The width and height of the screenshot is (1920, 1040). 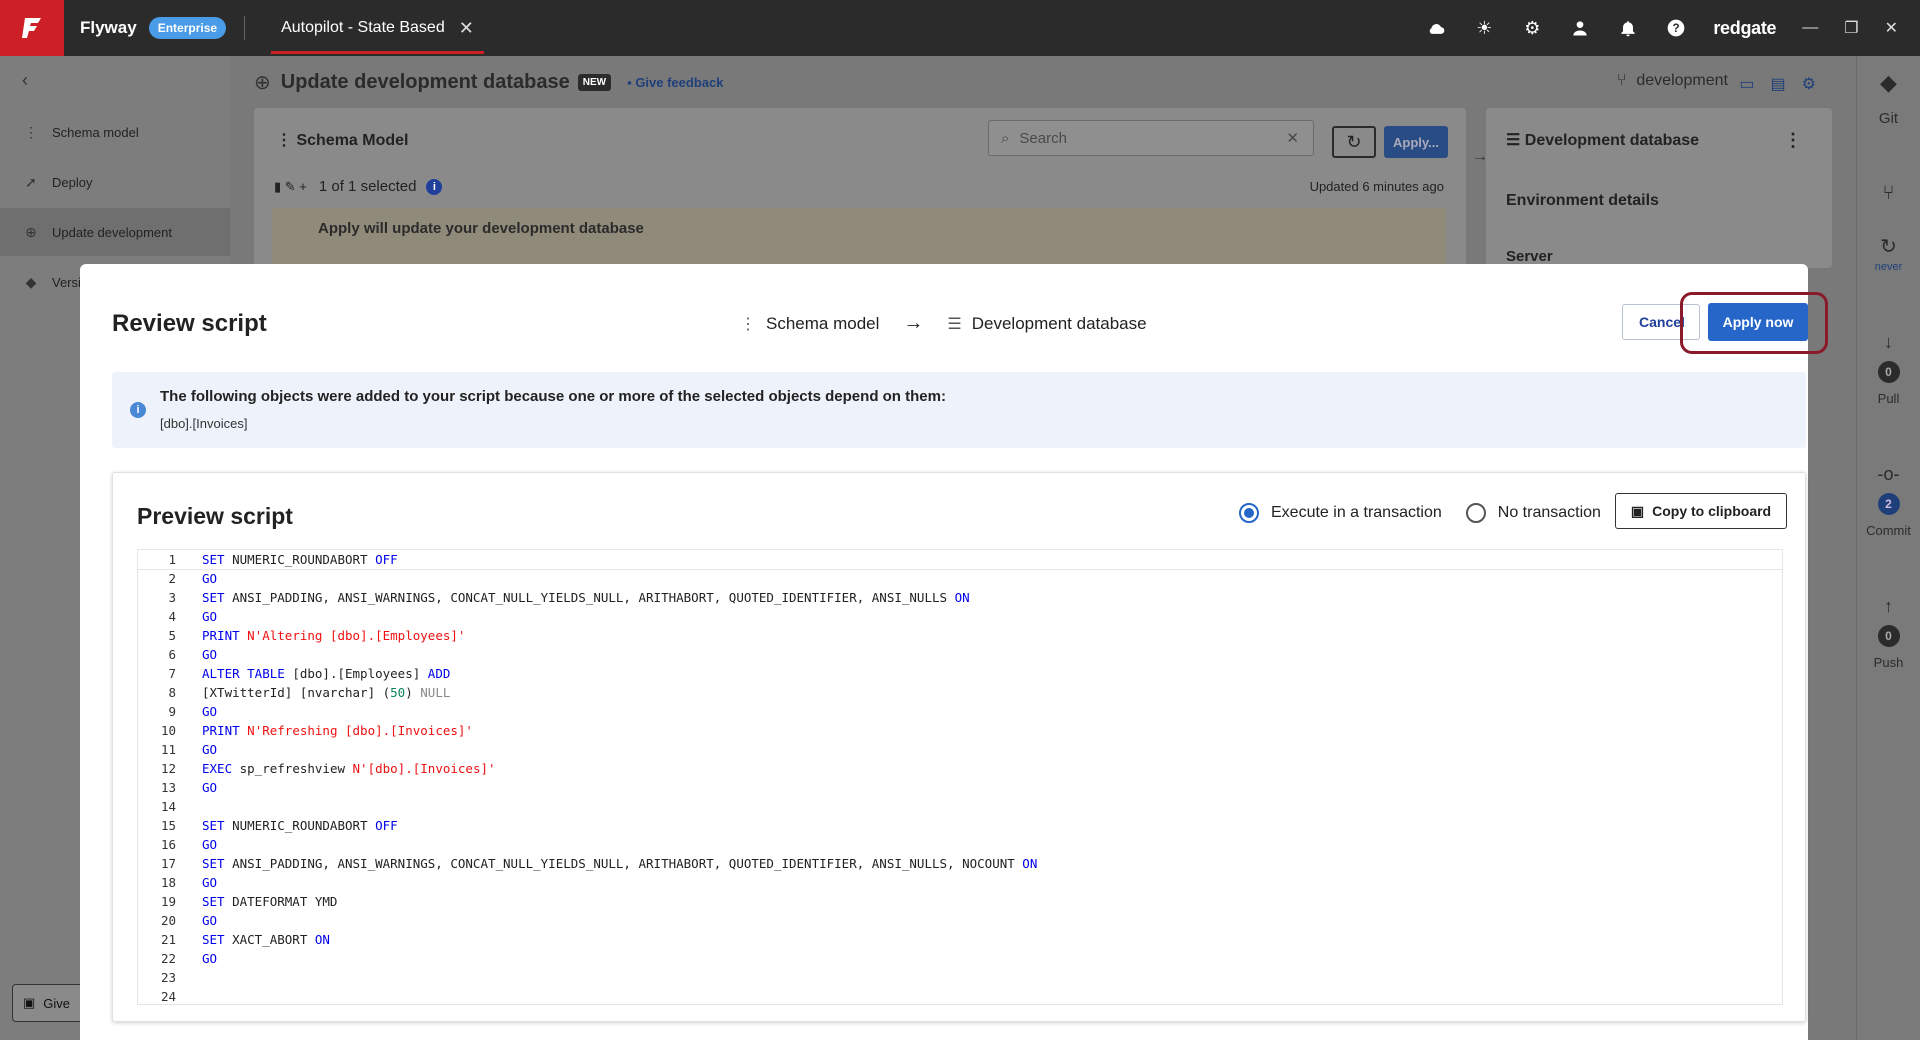 What do you see at coordinates (960, 749) in the screenshot?
I see `code-line: 11 GO` at bounding box center [960, 749].